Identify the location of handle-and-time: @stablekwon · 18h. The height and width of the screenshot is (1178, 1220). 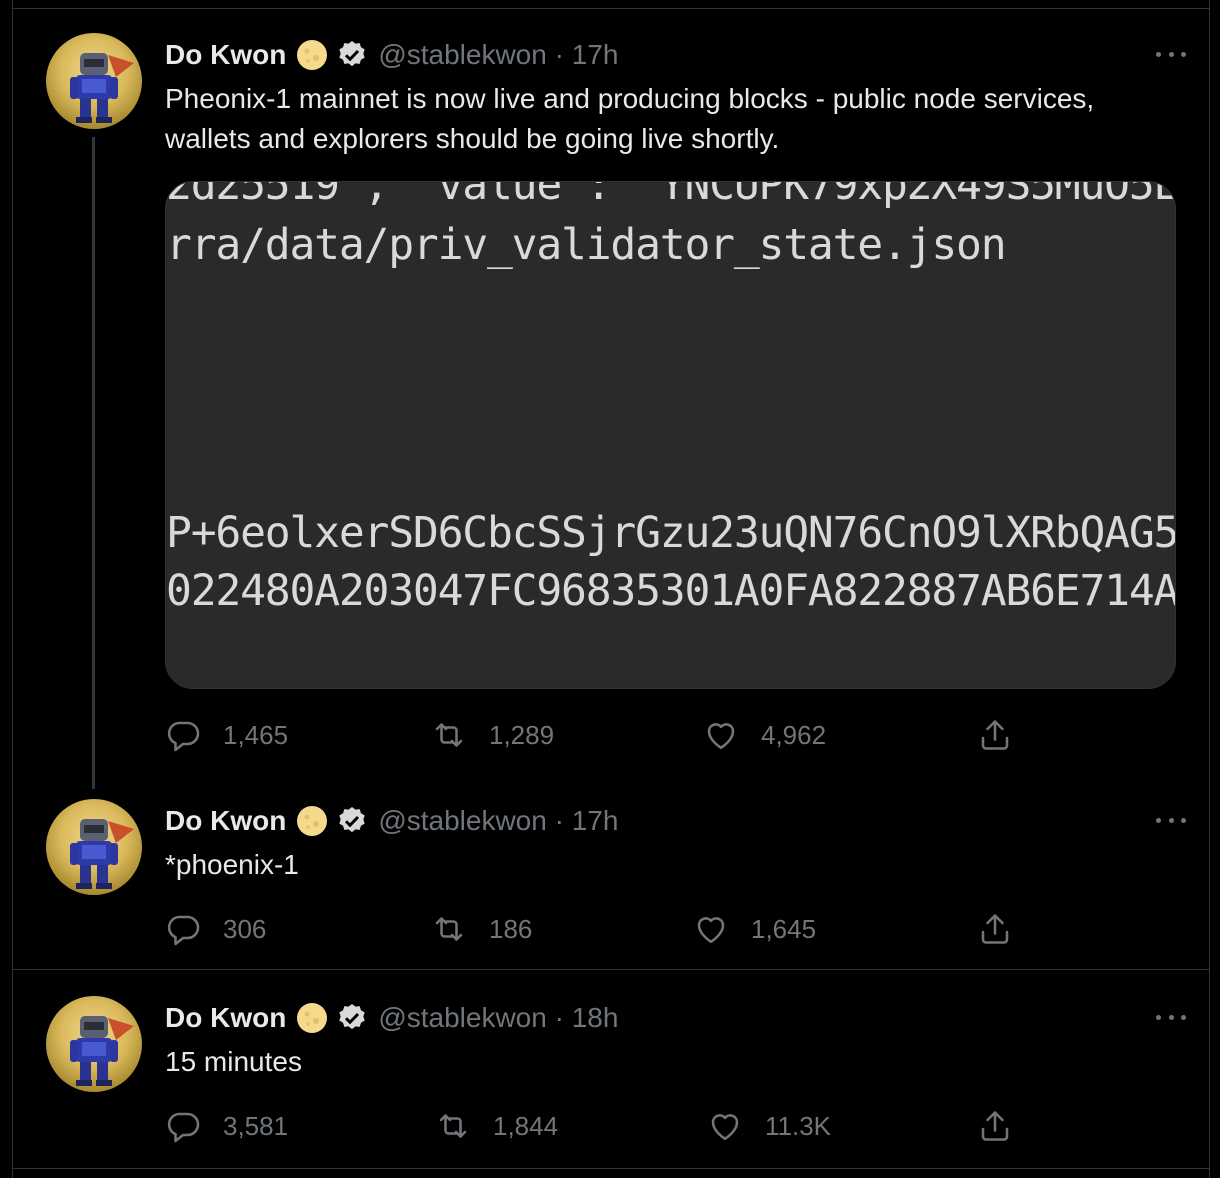
(498, 1018).